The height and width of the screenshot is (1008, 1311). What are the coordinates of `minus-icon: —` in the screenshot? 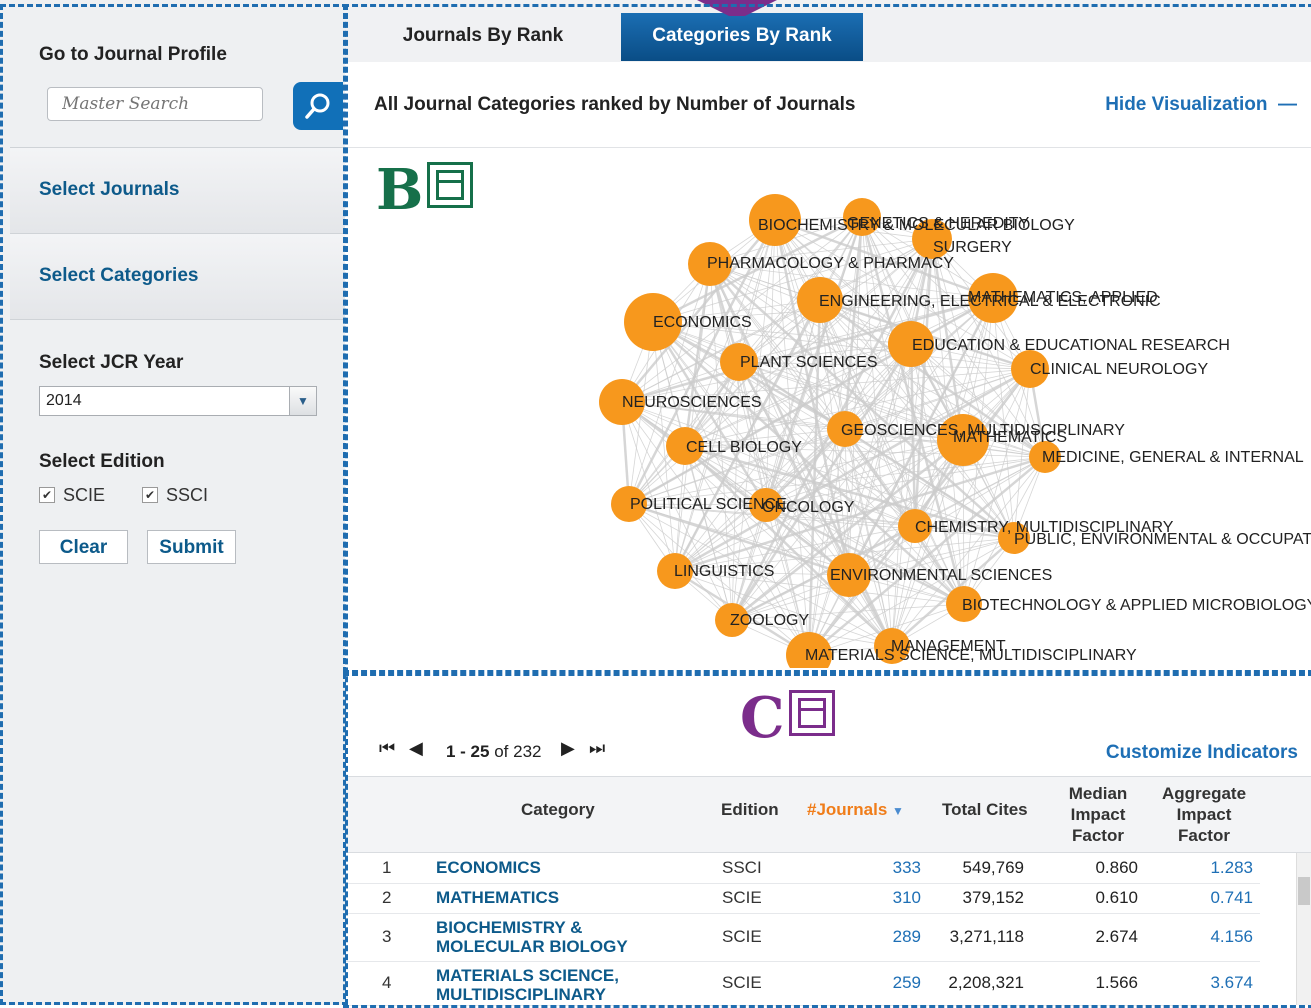 It's located at (1284, 104).